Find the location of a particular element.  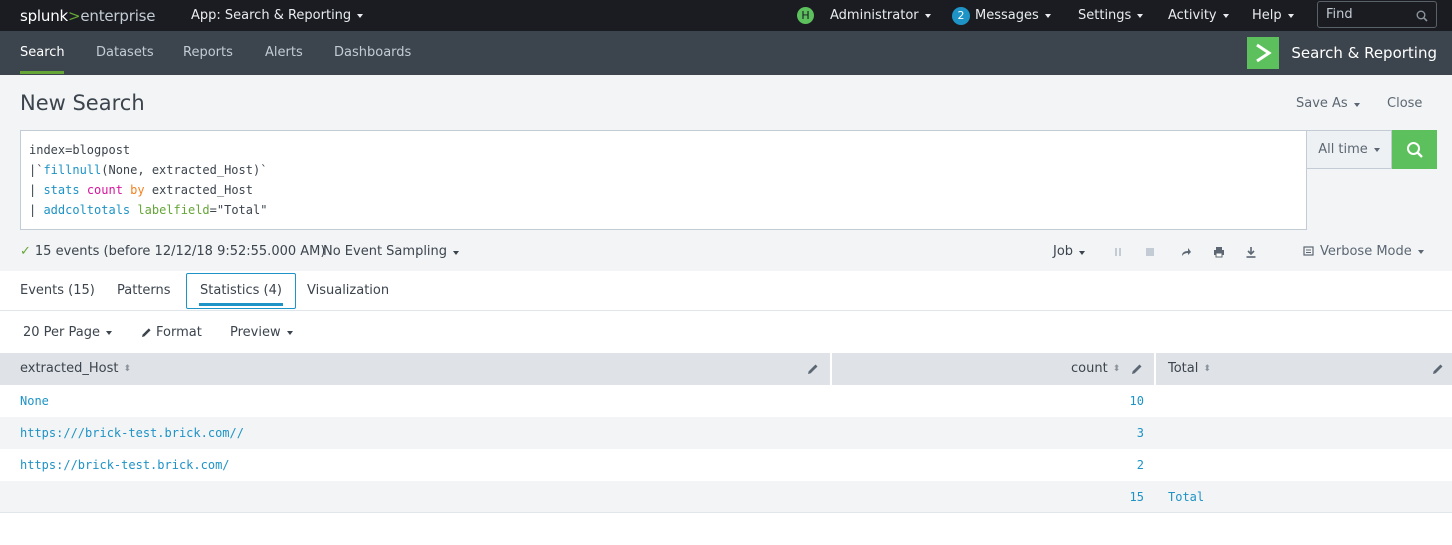

preview-label: Preview is located at coordinates (255, 332).